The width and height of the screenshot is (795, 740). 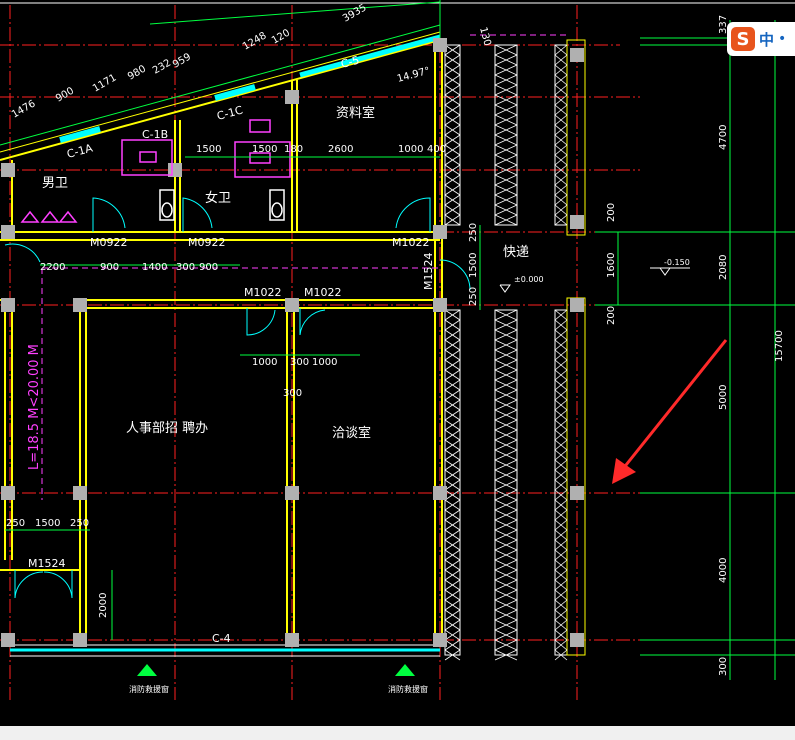 What do you see at coordinates (723, 267) in the screenshot?
I see `dim-right-2080: 2080` at bounding box center [723, 267].